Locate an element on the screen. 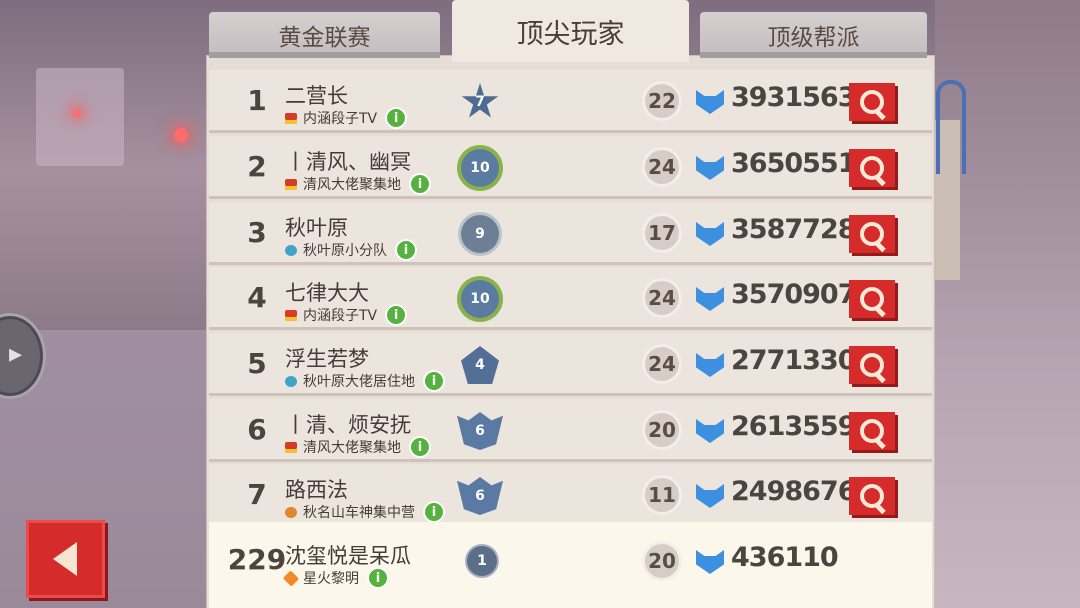 The height and width of the screenshot is (608, 1080). my-rank-row: 229 沈玺悦是呆瓜 星火黎明 i 1 20 436110 is located at coordinates (570, 565).